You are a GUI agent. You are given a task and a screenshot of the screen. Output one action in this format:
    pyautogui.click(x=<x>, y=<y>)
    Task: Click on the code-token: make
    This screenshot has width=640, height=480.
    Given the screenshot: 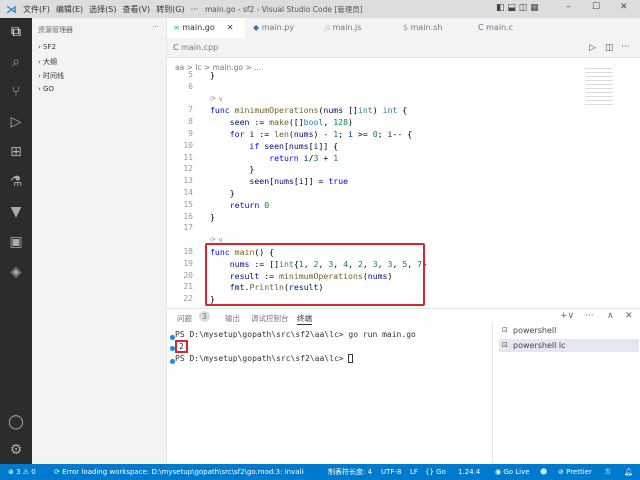 What is the action you would take?
    pyautogui.click(x=279, y=122)
    